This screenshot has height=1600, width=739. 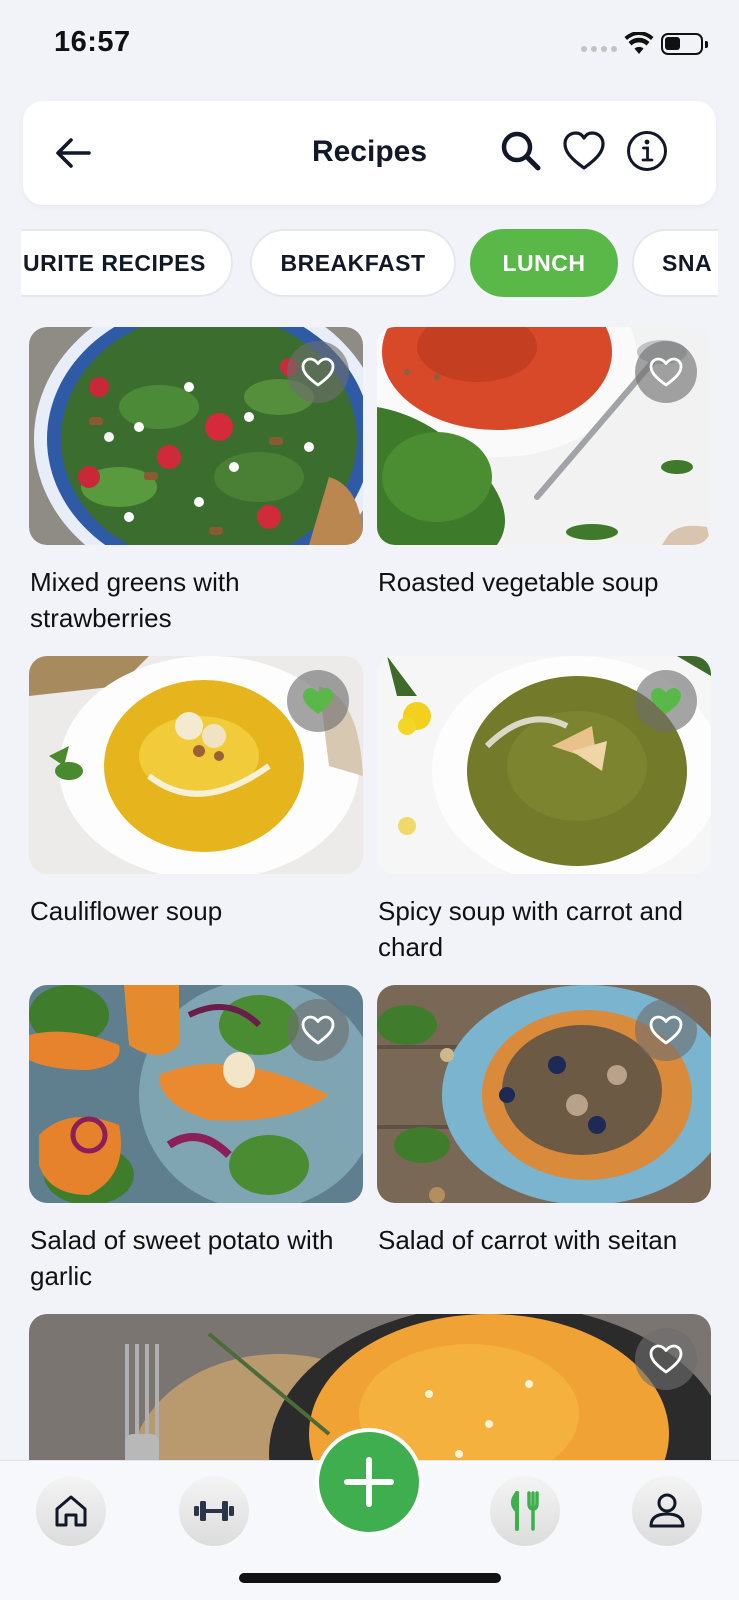 I want to click on recipe-title: Roasted vegetable soup, so click(x=518, y=582).